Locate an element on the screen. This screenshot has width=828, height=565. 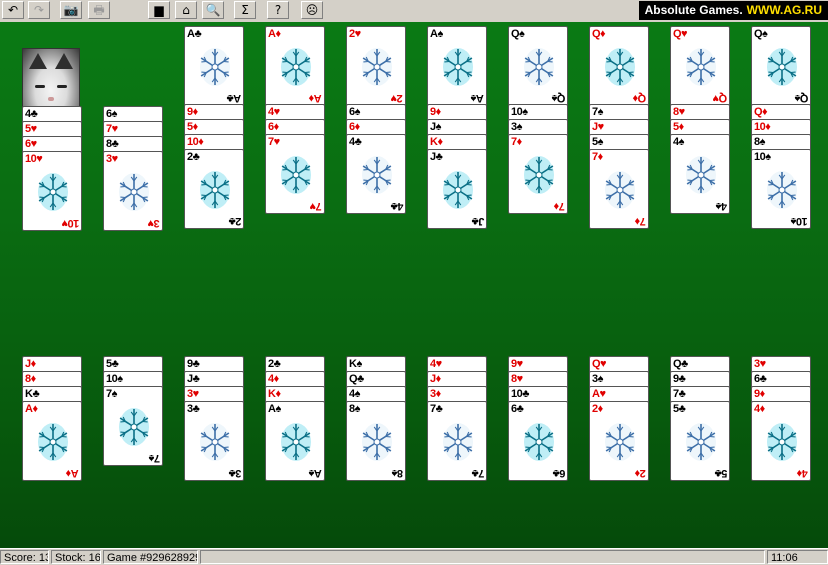
card-rank-suit: 7♠ is located at coordinates (597, 112).